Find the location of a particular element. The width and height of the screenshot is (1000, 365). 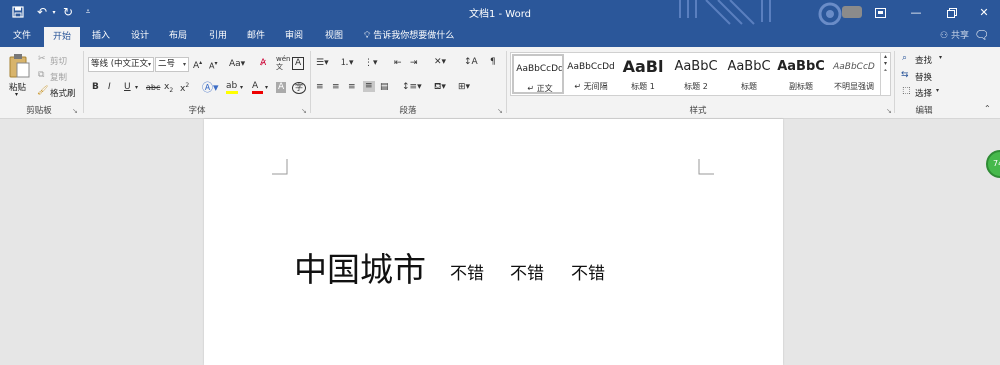

superscript-icon: x2 is located at coordinates (184, 88).